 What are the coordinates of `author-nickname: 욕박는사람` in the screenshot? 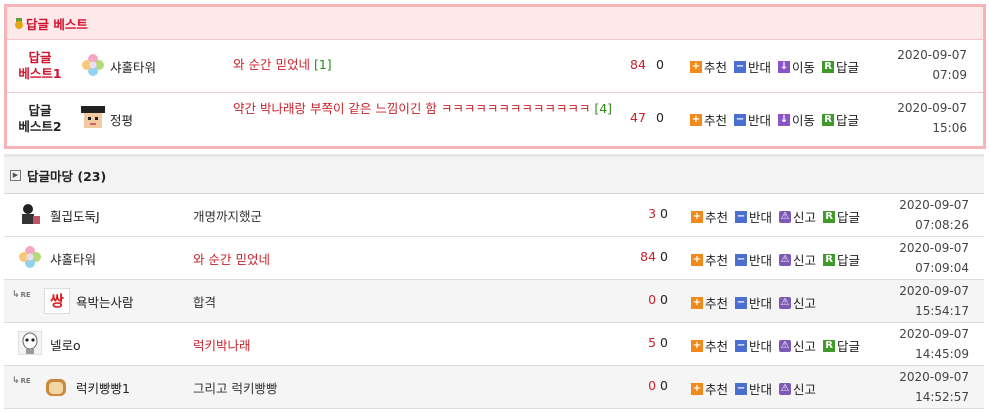 It's located at (105, 301).